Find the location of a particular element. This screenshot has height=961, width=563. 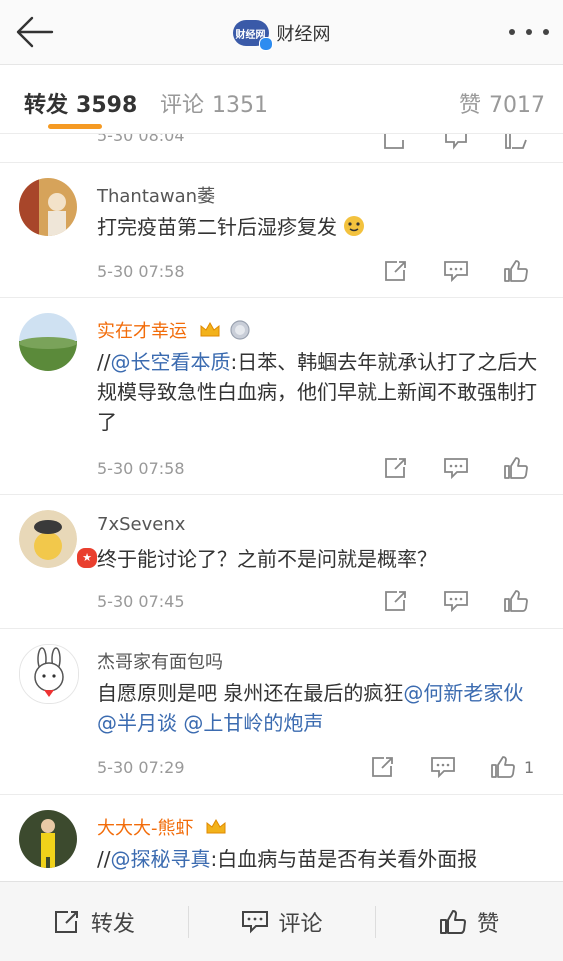

medal-icon is located at coordinates (240, 330).